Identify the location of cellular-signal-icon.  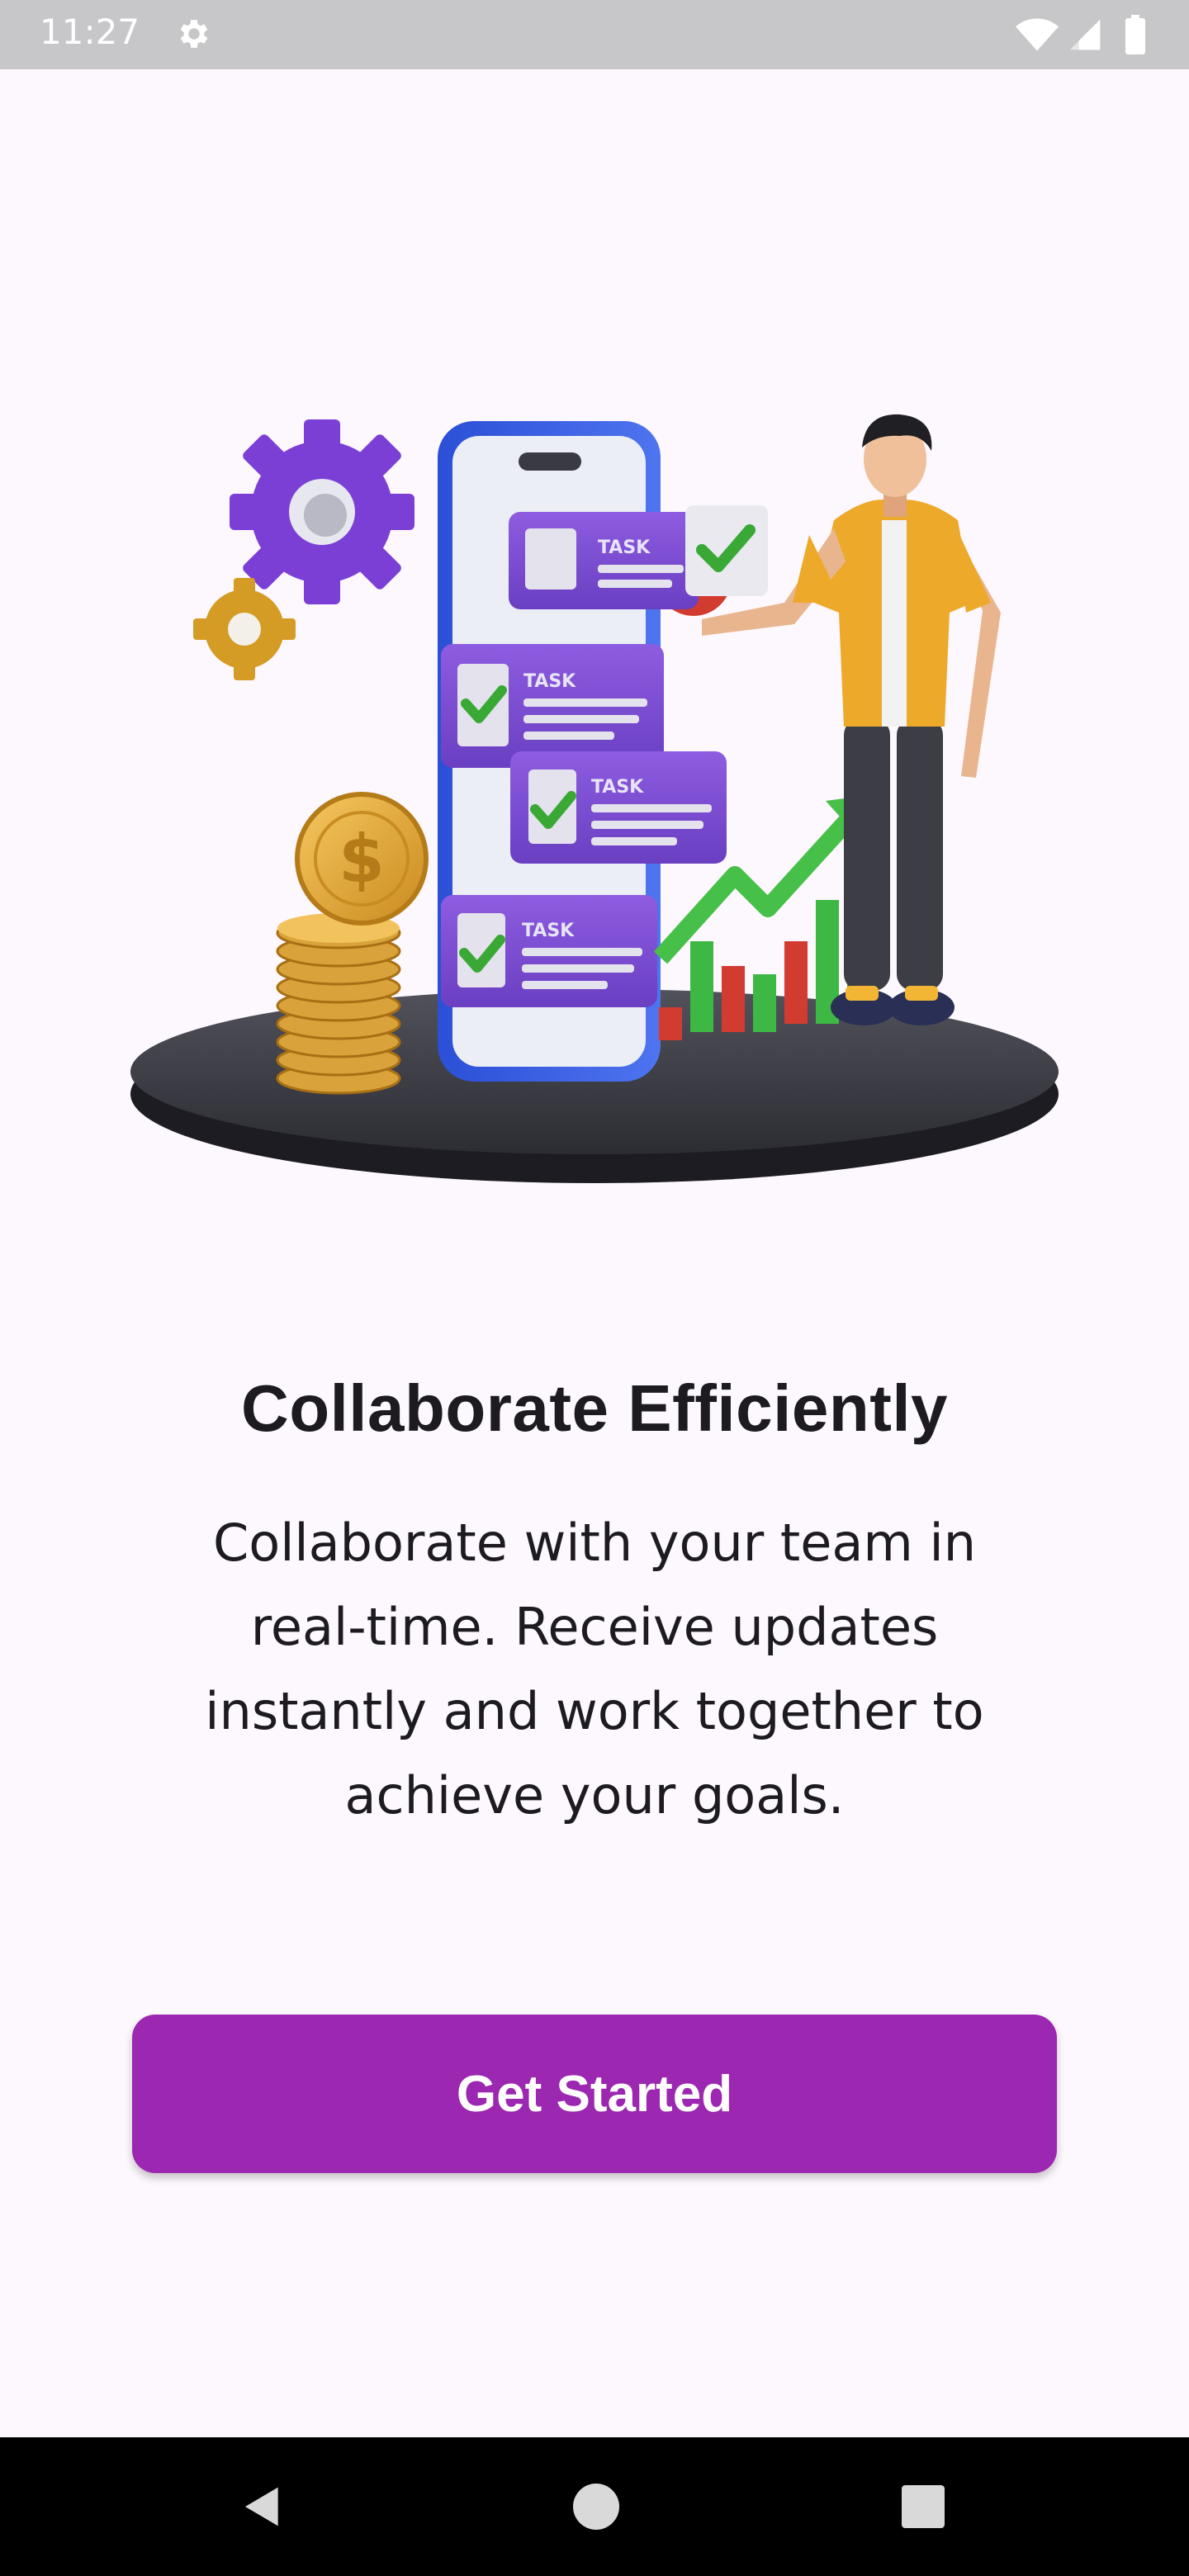
(1085, 34).